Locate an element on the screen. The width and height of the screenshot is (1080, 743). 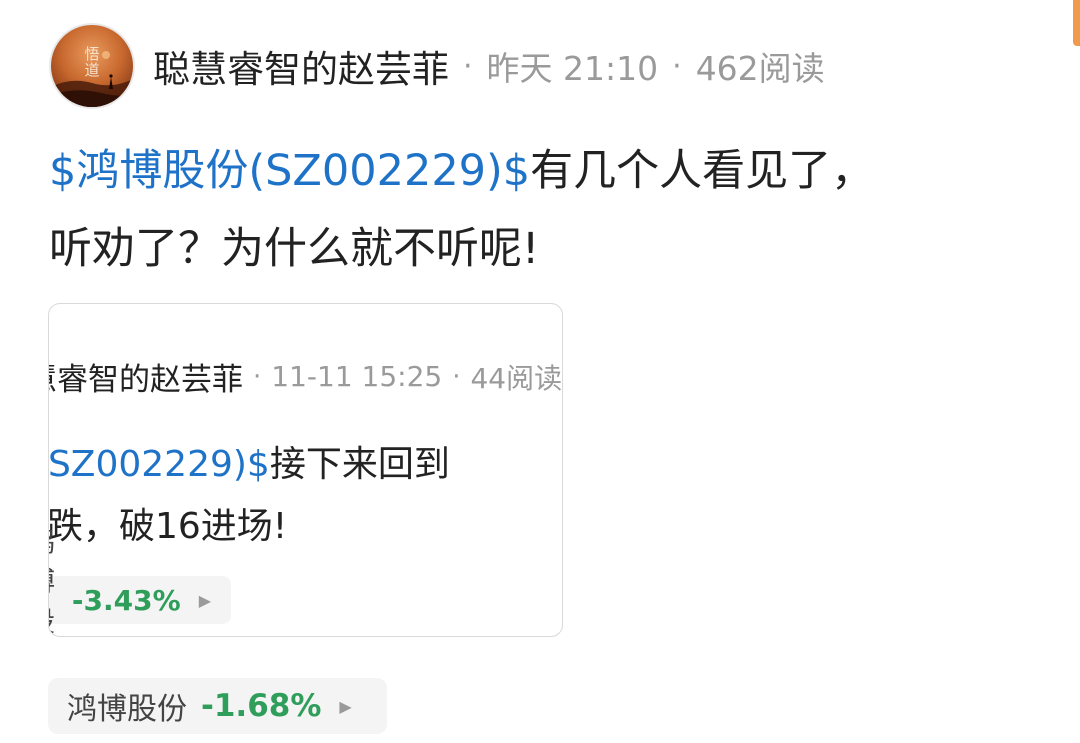
avatar-illustration: 悟 道 is located at coordinates (92, 76).